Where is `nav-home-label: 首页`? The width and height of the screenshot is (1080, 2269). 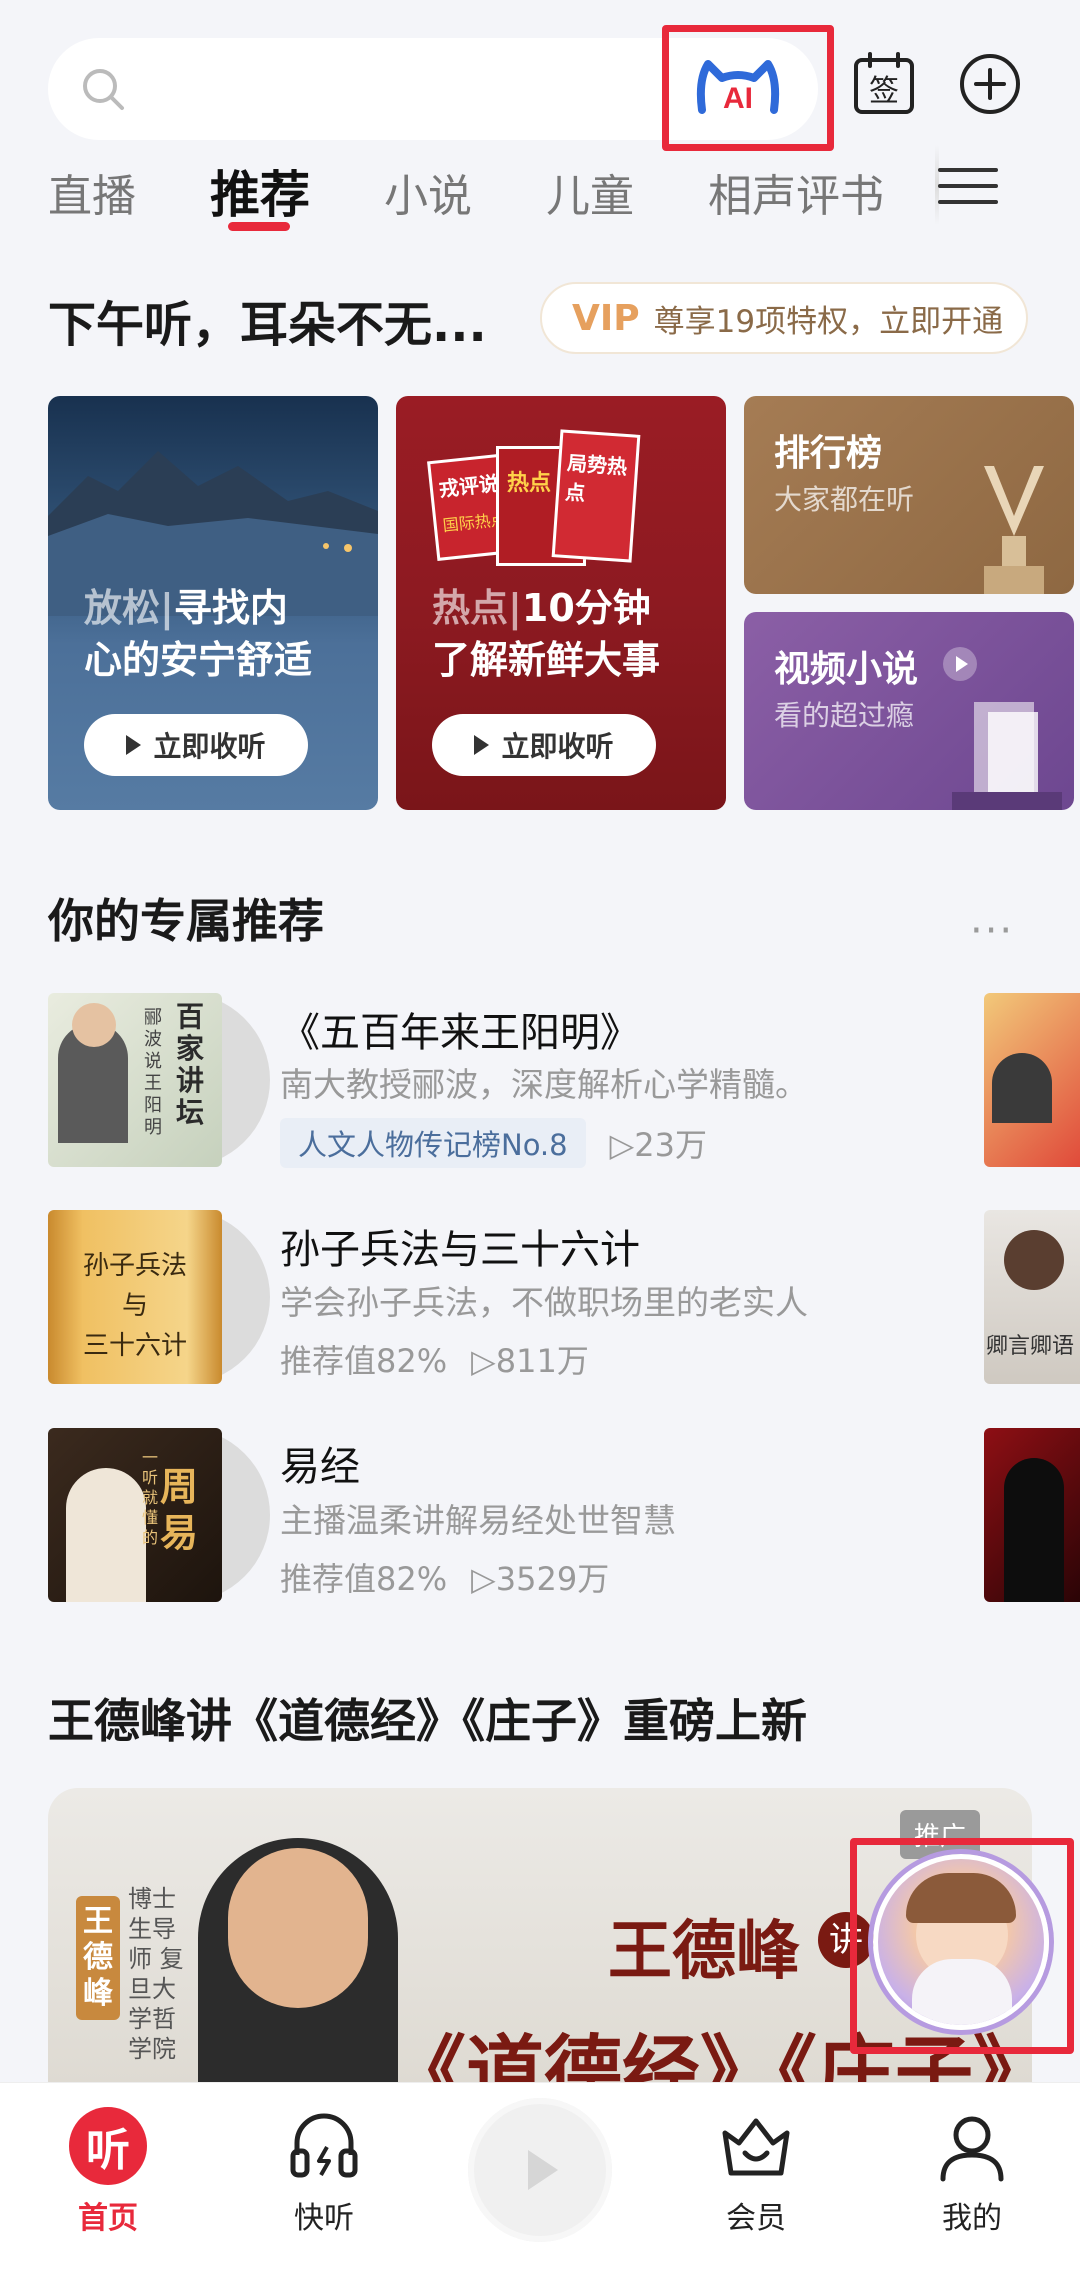
nav-home-label: 首页 is located at coordinates (108, 2218).